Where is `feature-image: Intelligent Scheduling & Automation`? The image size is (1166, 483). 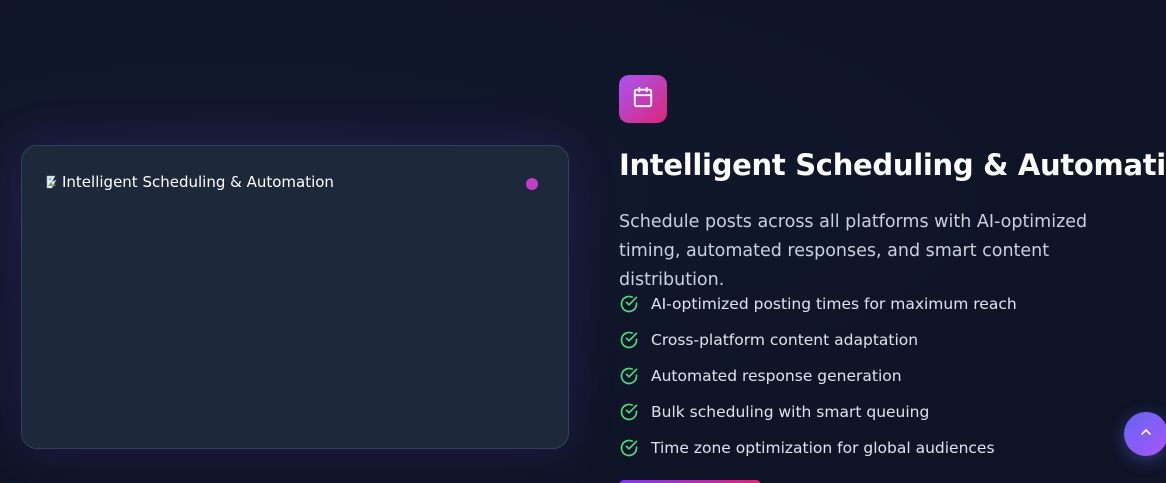
feature-image: Intelligent Scheduling & Automation is located at coordinates (190, 182).